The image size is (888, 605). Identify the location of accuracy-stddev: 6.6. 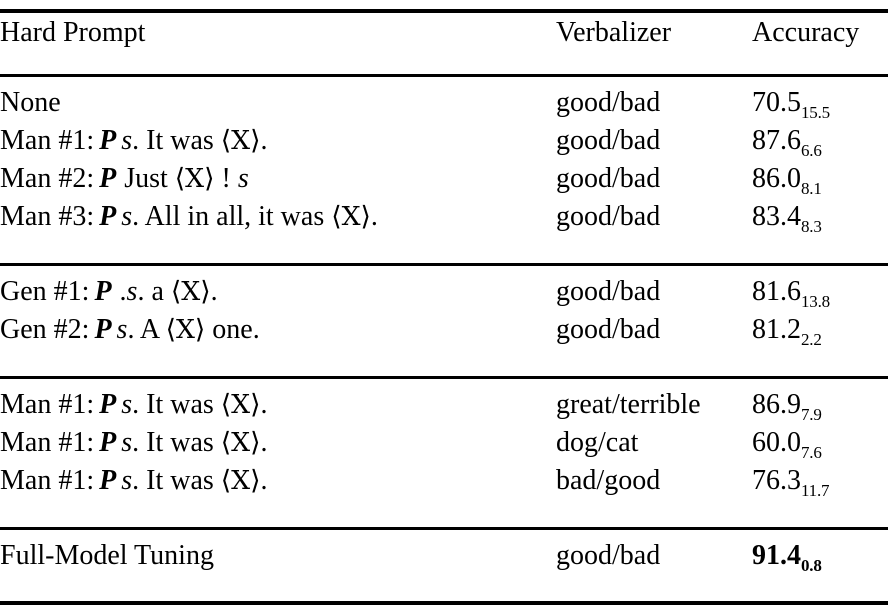
(811, 150).